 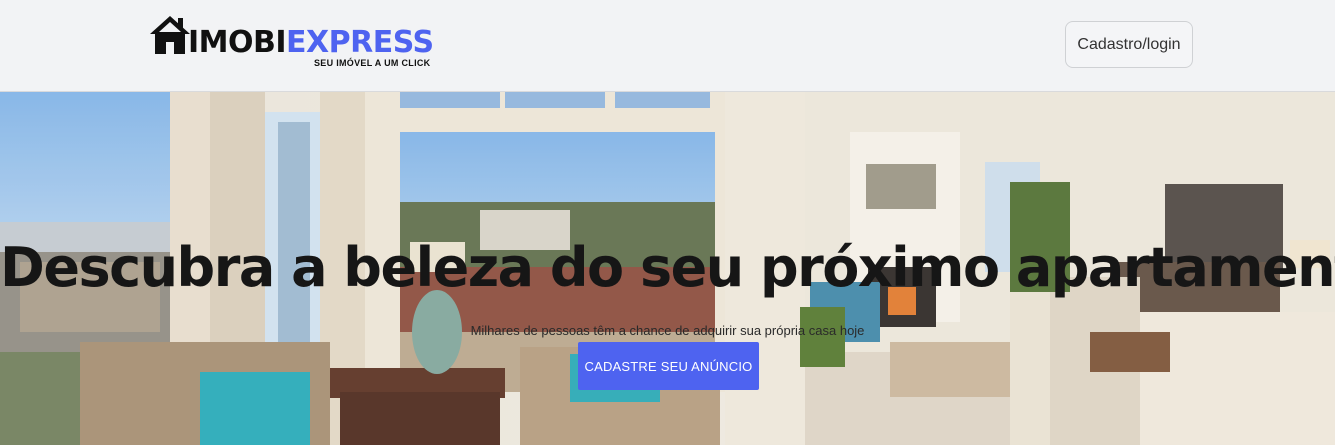 I want to click on signup-login-button: Cadastro/login, so click(x=1129, y=44).